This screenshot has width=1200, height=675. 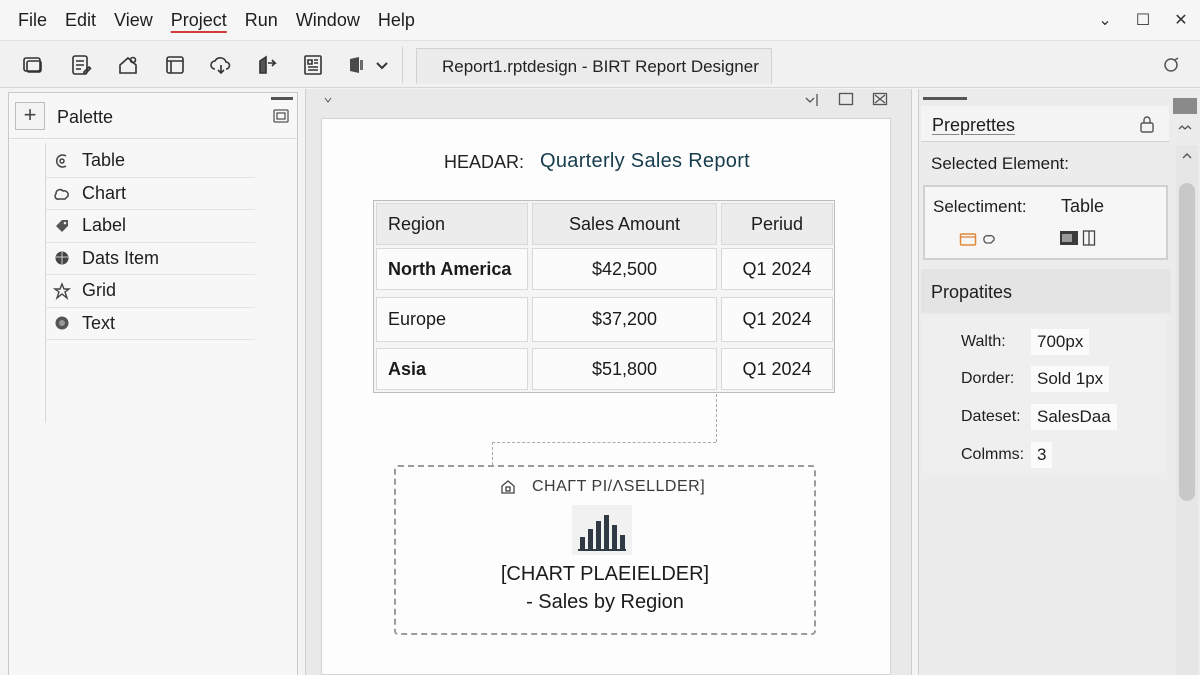 What do you see at coordinates (30, 116) in the screenshot?
I see `add-button: +` at bounding box center [30, 116].